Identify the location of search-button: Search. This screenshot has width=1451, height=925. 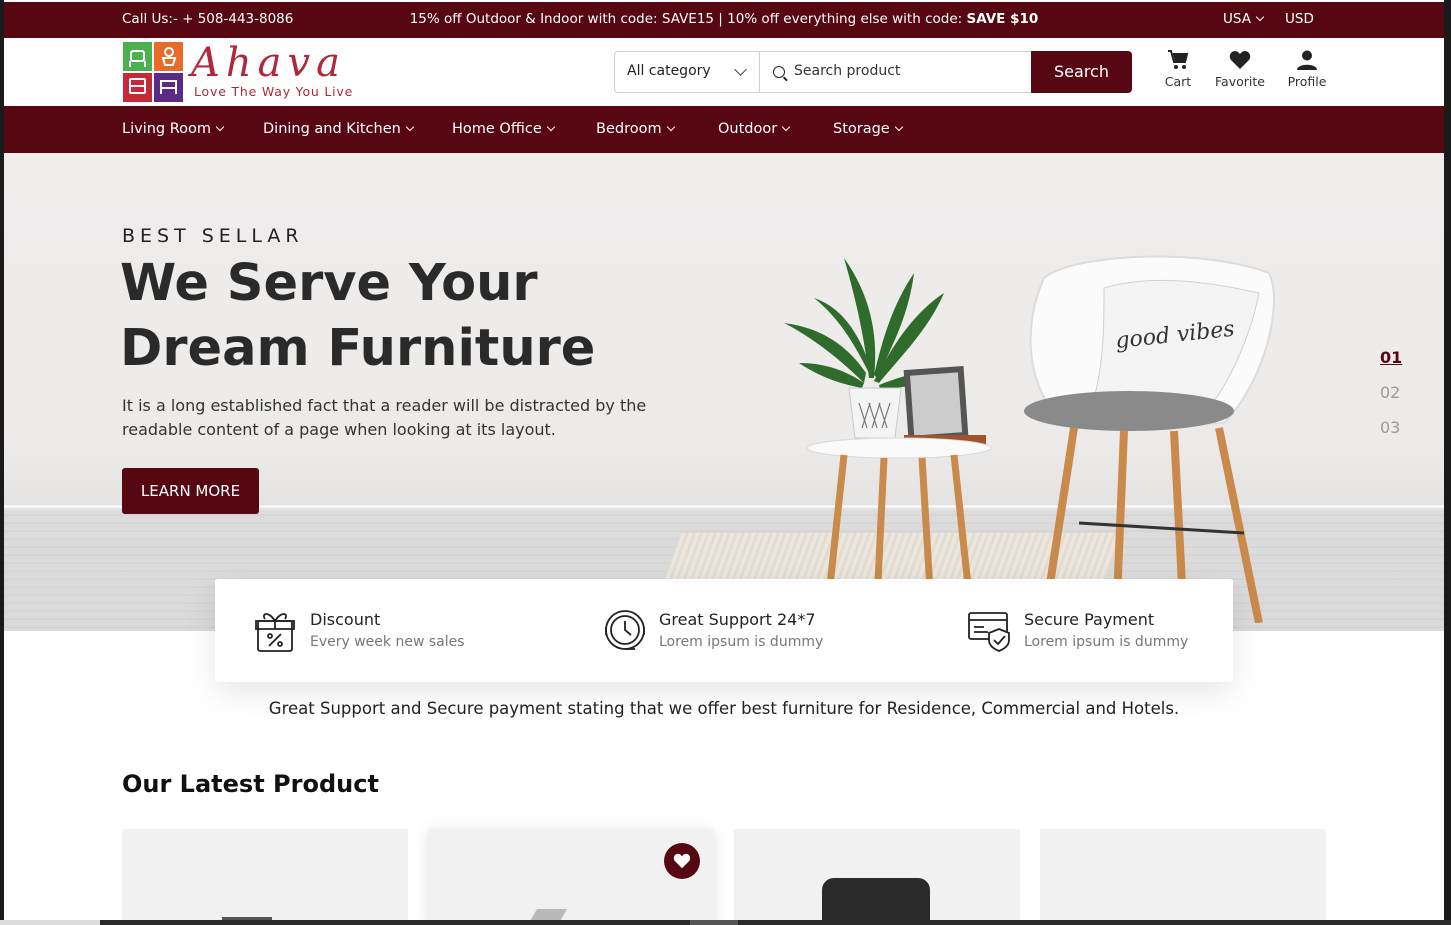
(1081, 72).